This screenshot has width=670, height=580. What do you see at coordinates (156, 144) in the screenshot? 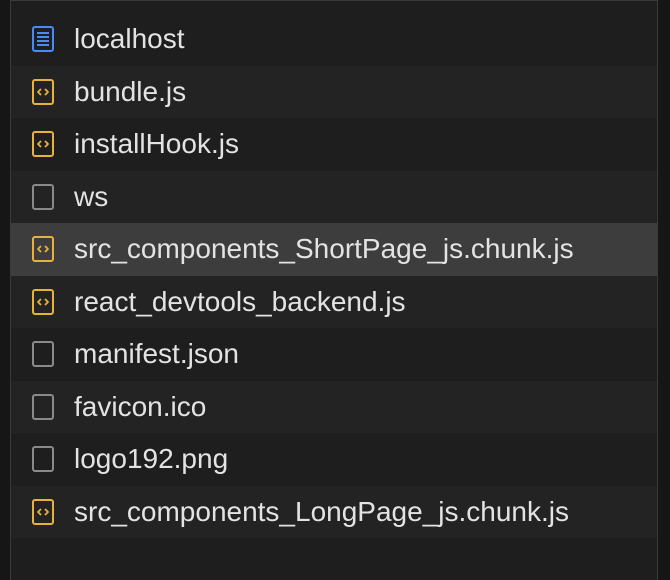
I see `request-name: installHook.js` at bounding box center [156, 144].